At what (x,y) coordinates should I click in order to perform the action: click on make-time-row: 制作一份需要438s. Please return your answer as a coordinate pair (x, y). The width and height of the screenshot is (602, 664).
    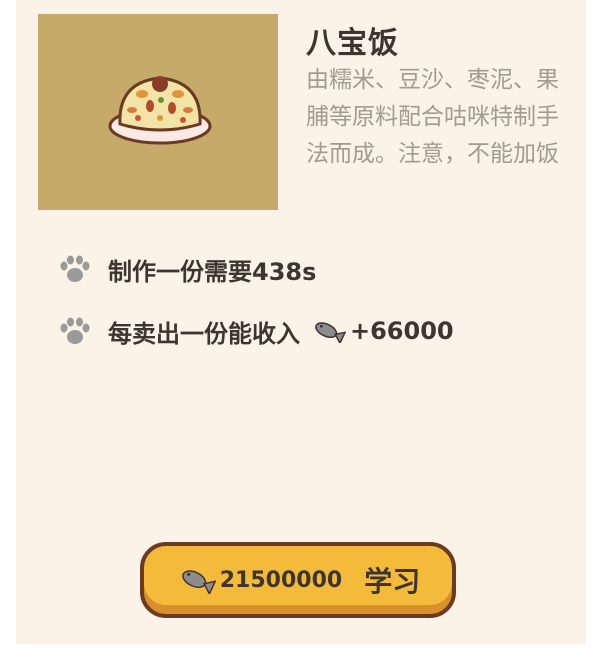
    Looking at the image, I should click on (187, 269).